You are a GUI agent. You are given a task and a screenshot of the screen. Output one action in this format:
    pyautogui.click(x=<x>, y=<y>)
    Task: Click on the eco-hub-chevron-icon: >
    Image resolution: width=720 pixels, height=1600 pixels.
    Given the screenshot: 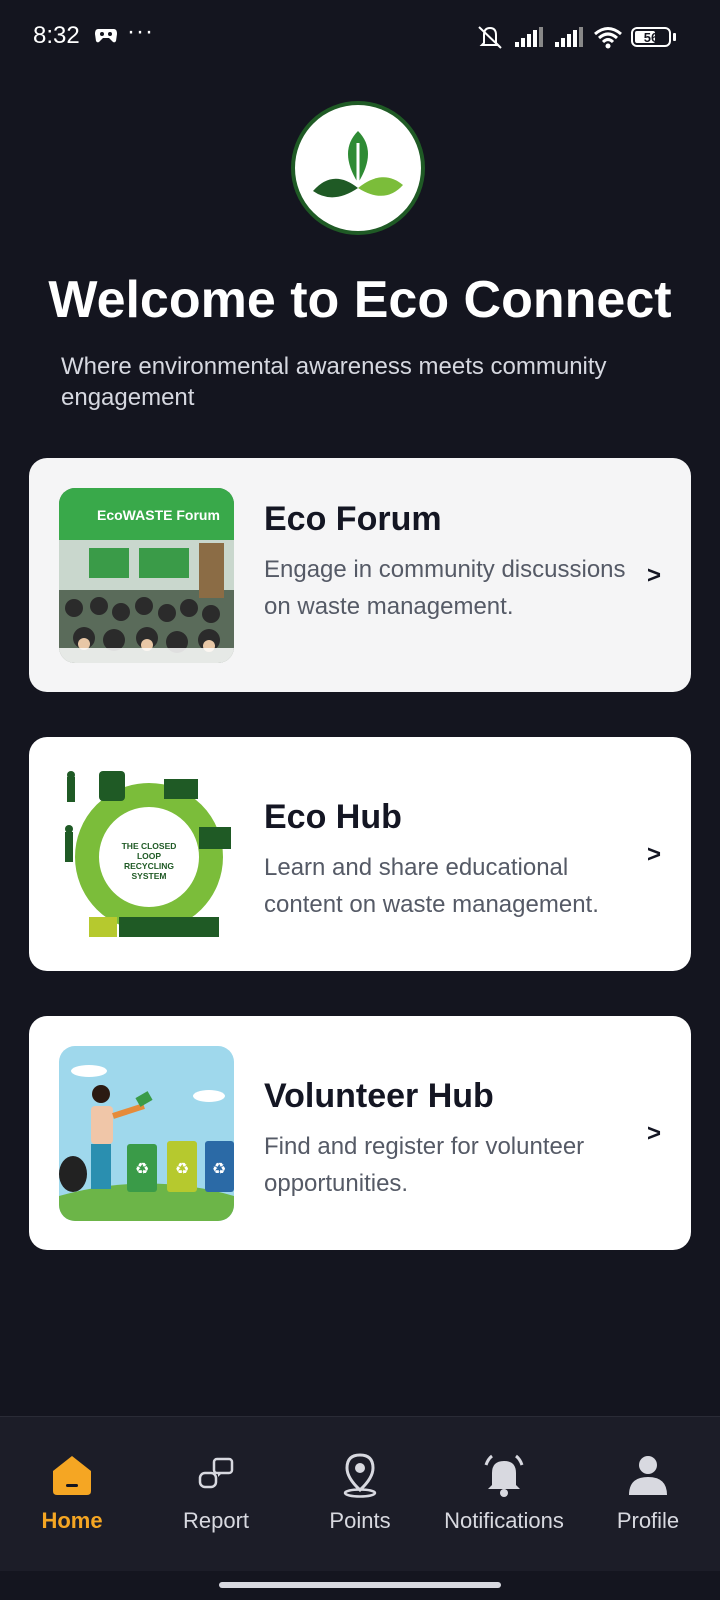 What is the action you would take?
    pyautogui.click(x=654, y=855)
    